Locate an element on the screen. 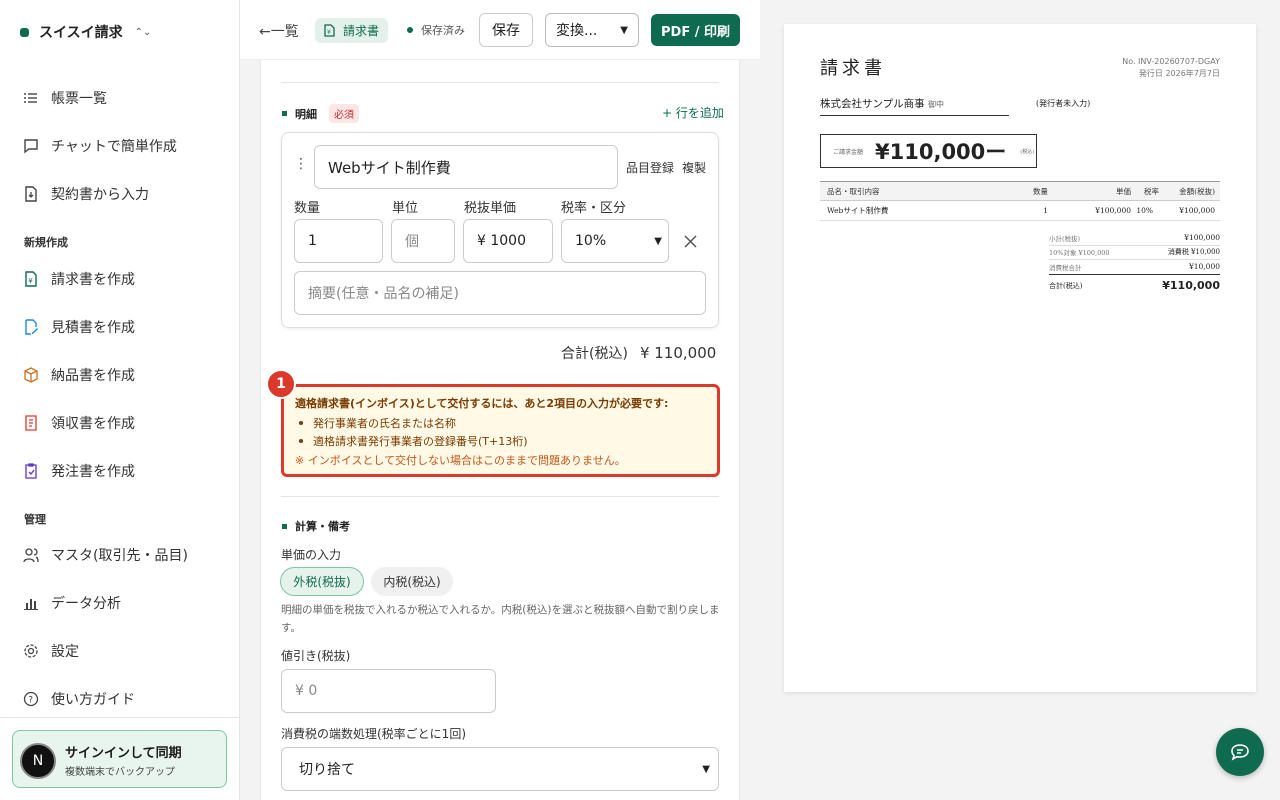 This screenshot has height=800, width=1280. package-icon is located at coordinates (31, 375).